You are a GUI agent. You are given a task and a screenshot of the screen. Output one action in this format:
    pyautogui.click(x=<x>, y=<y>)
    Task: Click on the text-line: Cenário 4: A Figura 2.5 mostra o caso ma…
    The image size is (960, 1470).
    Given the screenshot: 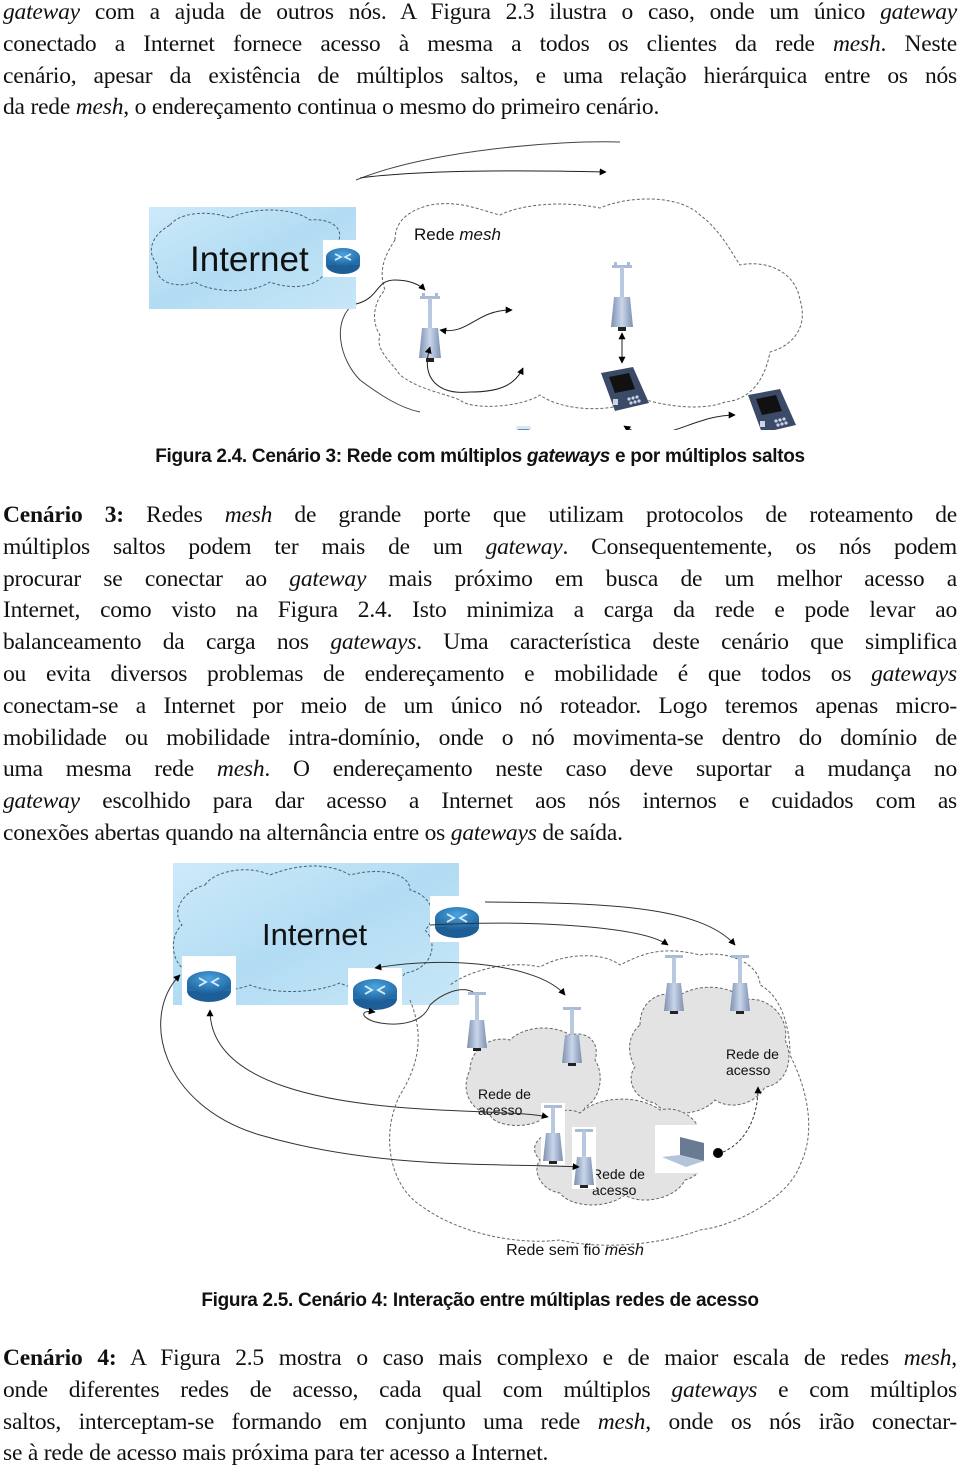 What is the action you would take?
    pyautogui.click(x=480, y=1359)
    